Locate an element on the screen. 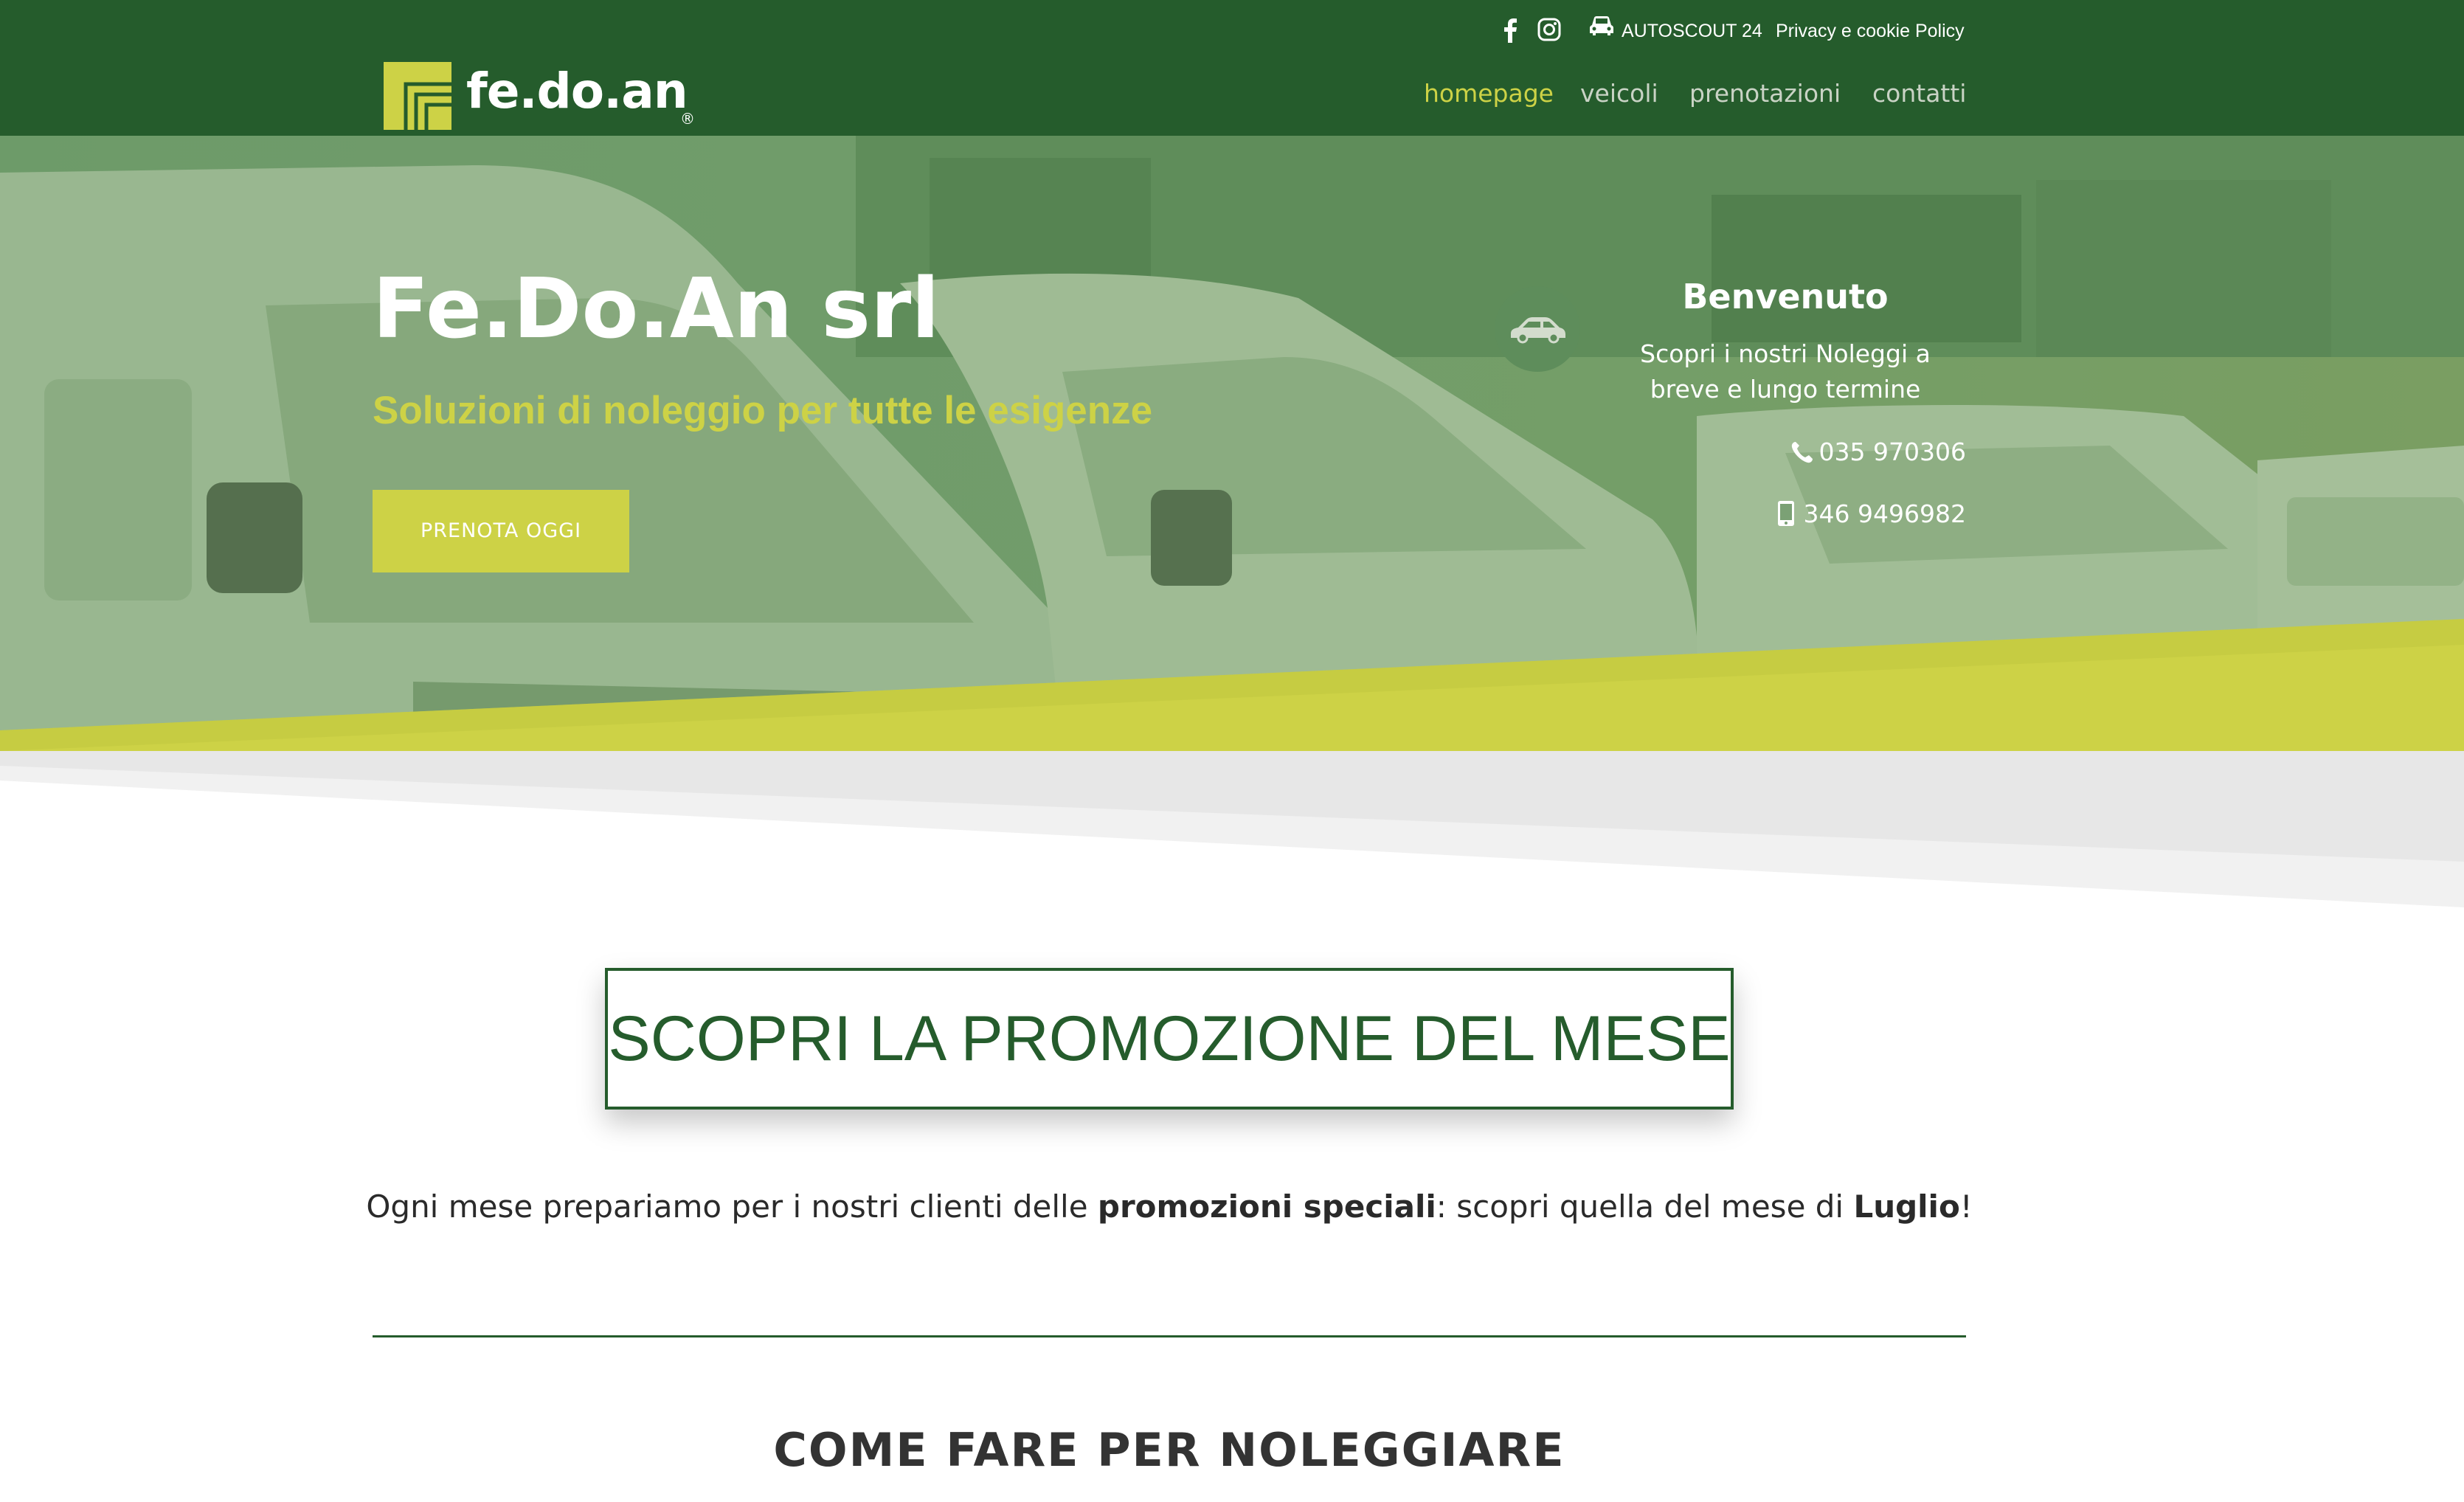 Image resolution: width=2464 pixels, height=1502 pixels. welcome-car-badge is located at coordinates (1537, 329).